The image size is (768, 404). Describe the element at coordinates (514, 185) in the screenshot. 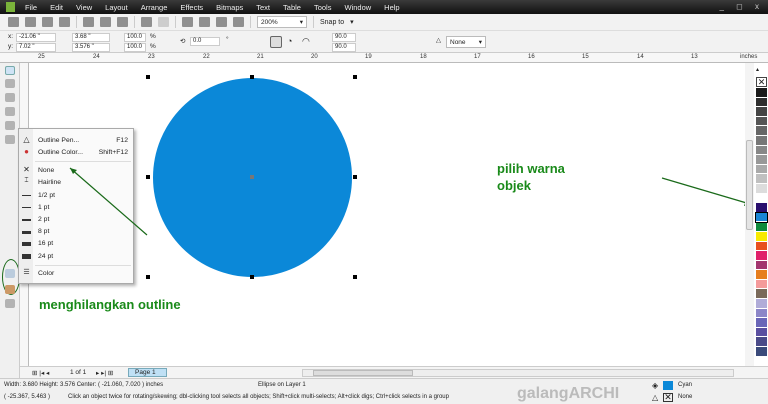

I see `annotation-choose-color-2: objek` at that location.